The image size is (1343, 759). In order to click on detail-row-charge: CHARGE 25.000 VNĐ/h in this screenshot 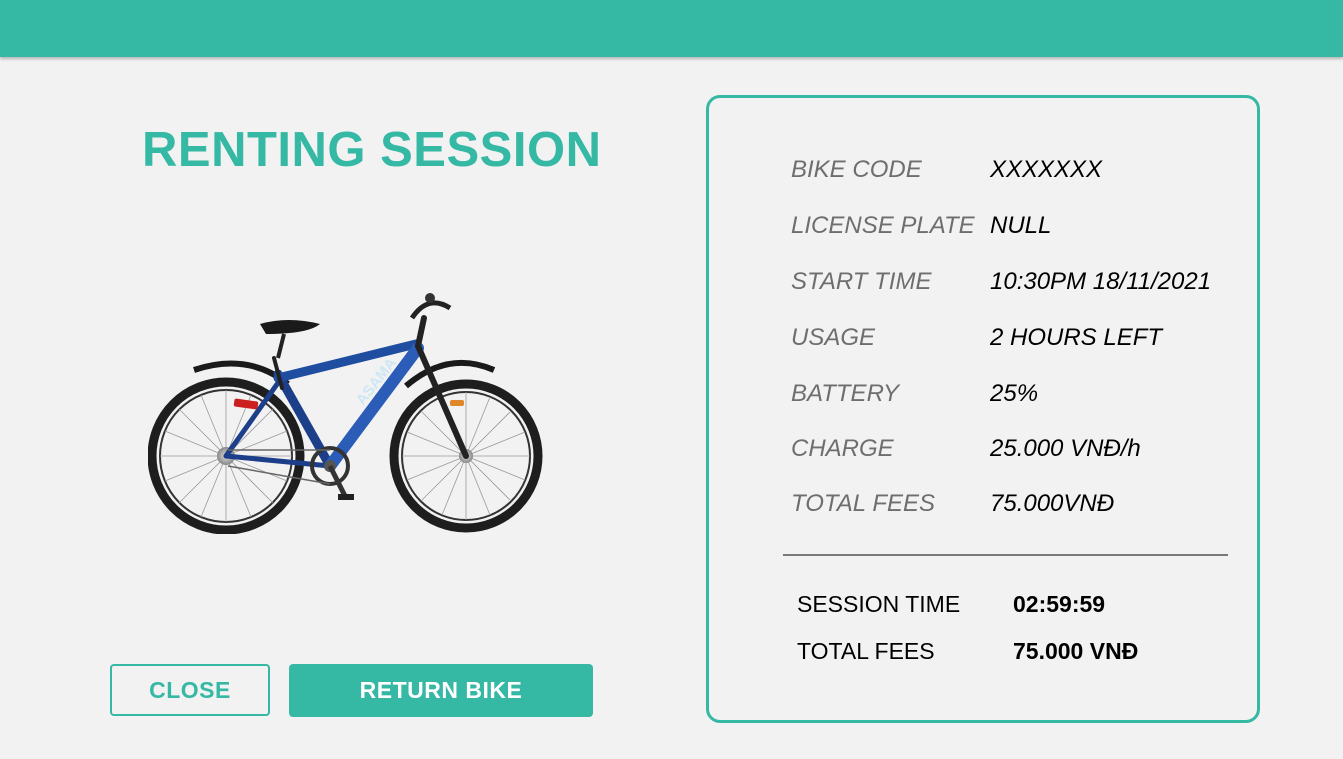, I will do `click(986, 450)`.